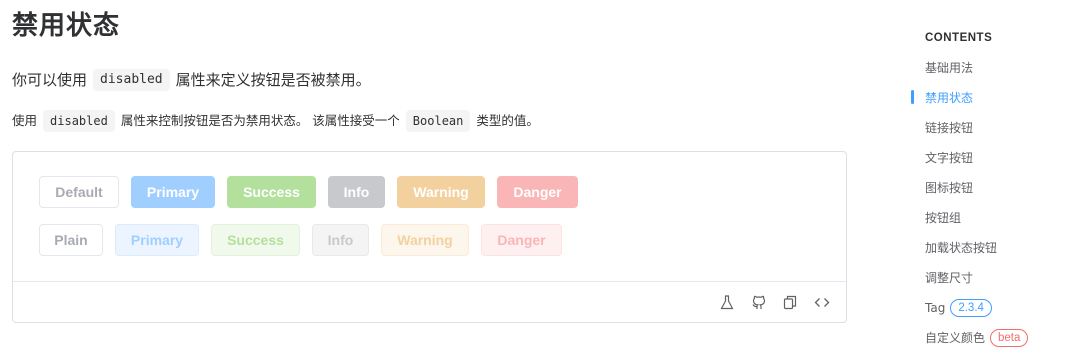  I want to click on danger-plain-button-disabled: Danger, so click(521, 240).